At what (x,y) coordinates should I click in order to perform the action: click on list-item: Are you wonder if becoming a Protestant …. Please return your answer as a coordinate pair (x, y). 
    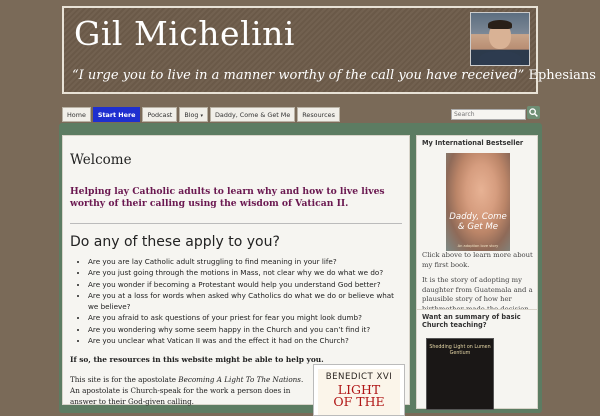
    Looking at the image, I should click on (245, 284).